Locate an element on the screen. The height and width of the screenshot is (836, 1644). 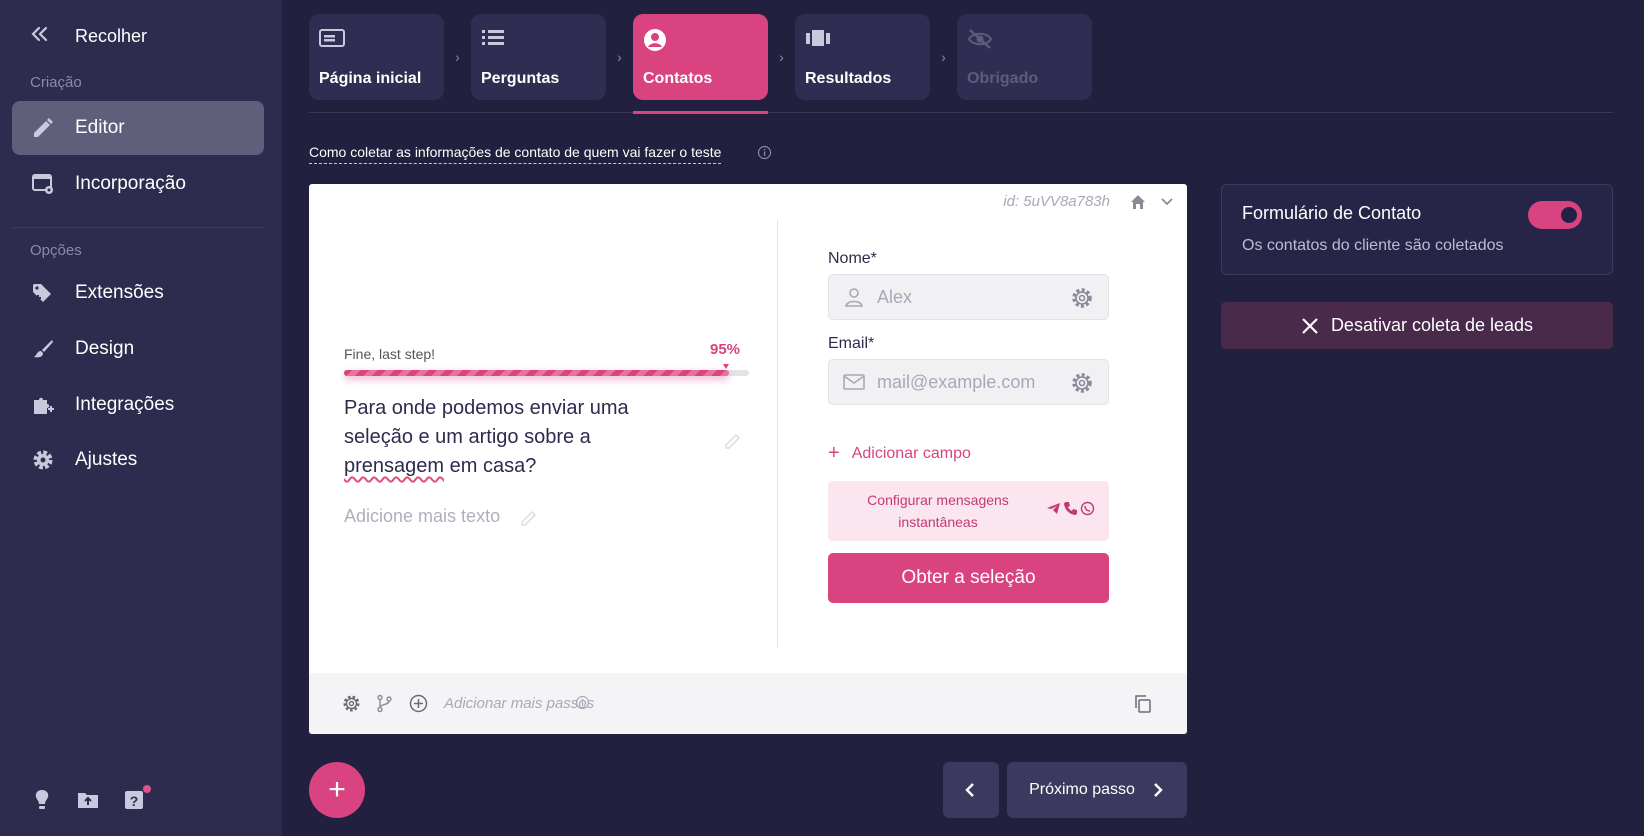
branch-icon is located at coordinates (384, 703).